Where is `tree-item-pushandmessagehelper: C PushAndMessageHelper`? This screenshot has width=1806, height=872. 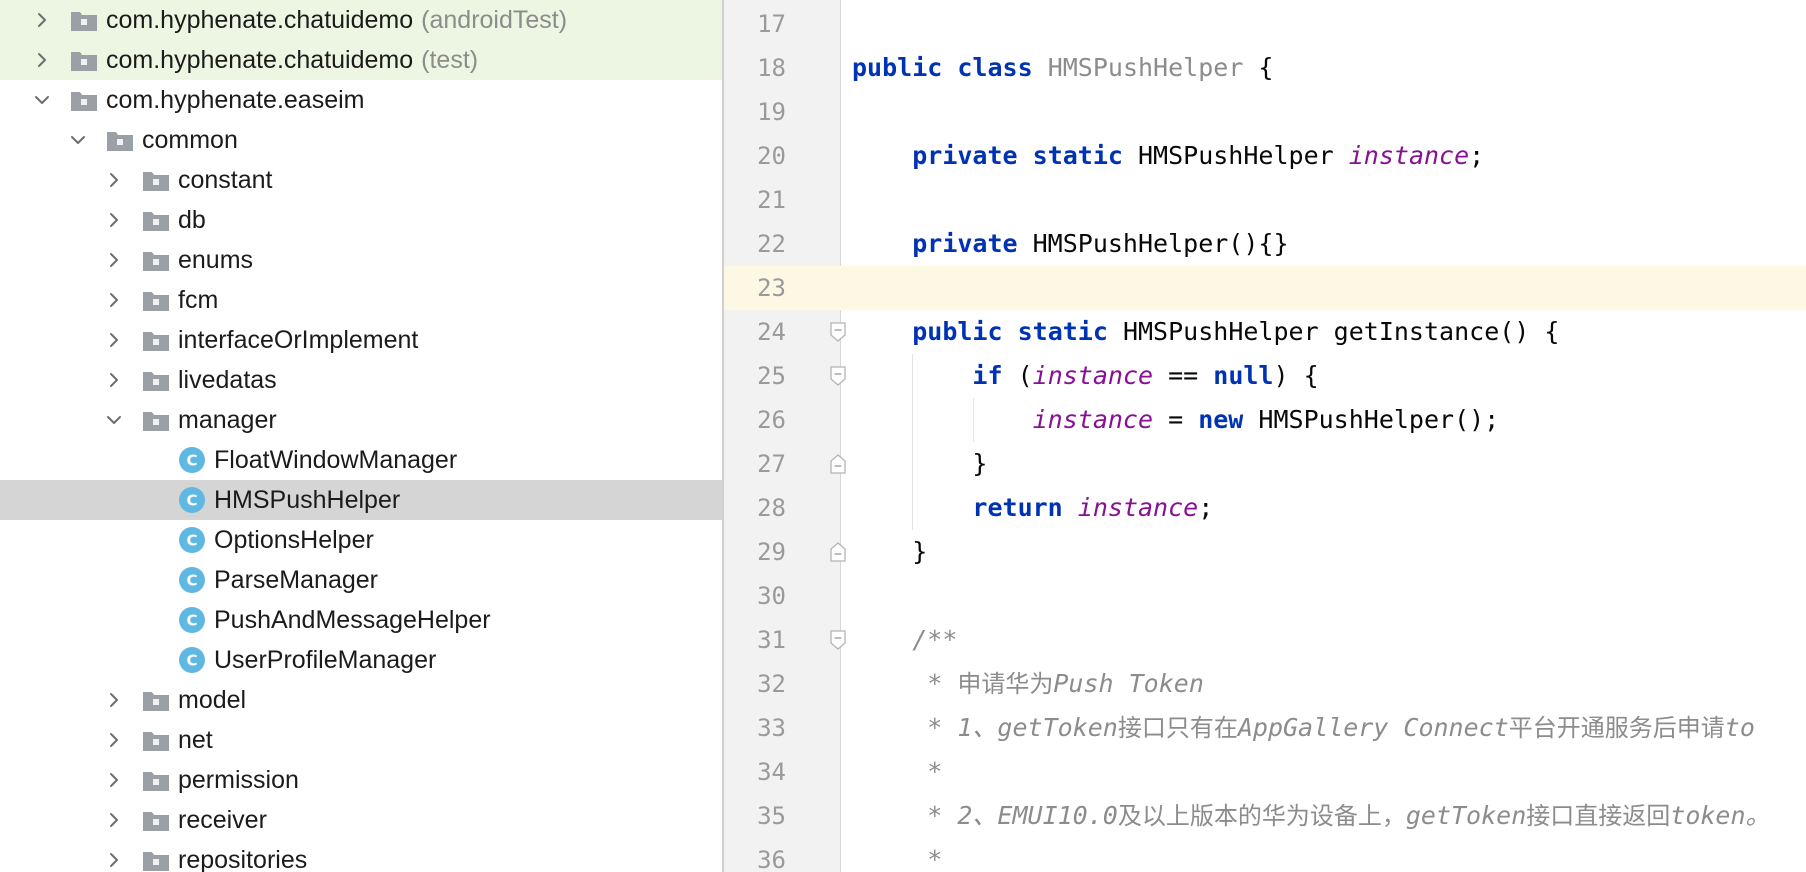 tree-item-pushandmessagehelper: C PushAndMessageHelper is located at coordinates (361, 620).